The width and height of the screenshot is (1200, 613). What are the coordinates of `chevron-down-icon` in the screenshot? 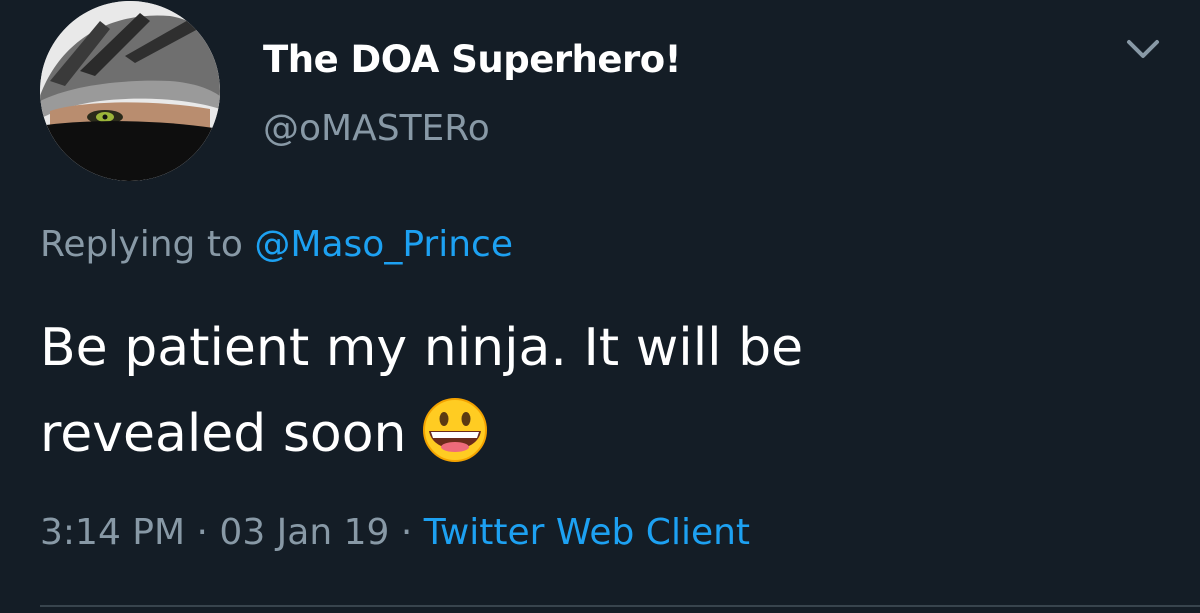 It's located at (1143, 49).